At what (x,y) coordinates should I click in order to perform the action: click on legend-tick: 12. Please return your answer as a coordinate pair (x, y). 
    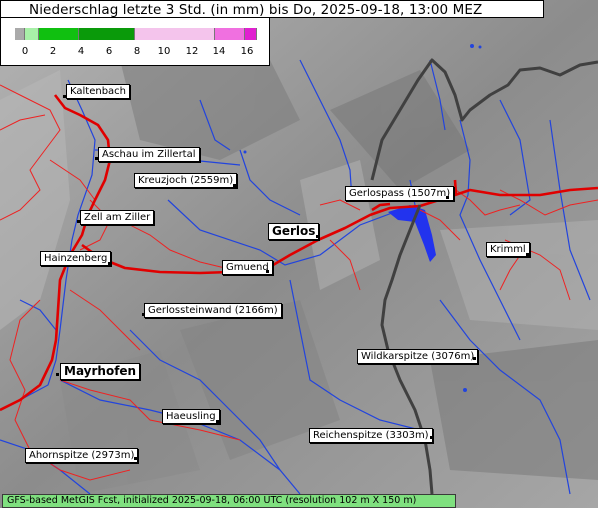
    Looking at the image, I should click on (192, 51).